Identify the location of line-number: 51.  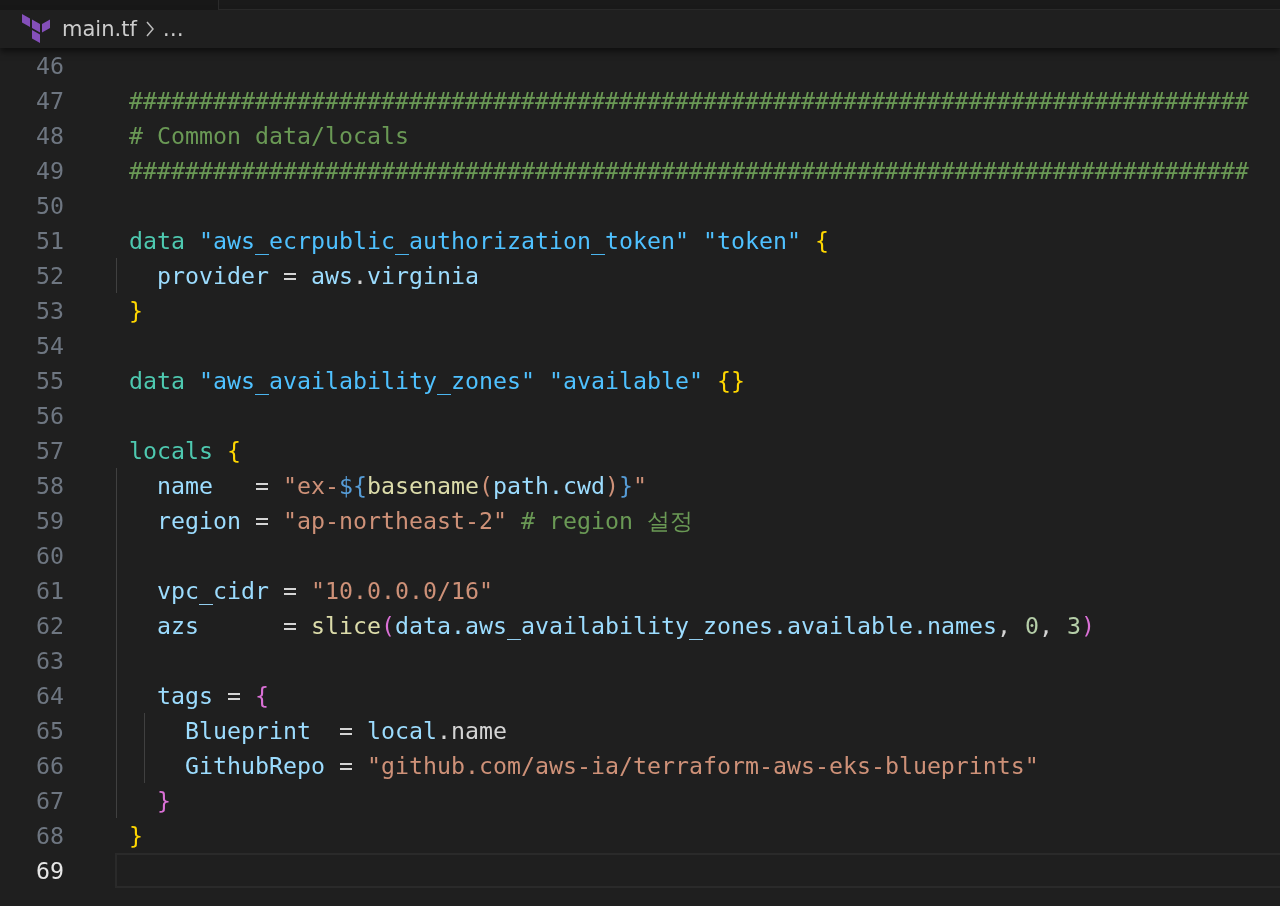
(49, 240).